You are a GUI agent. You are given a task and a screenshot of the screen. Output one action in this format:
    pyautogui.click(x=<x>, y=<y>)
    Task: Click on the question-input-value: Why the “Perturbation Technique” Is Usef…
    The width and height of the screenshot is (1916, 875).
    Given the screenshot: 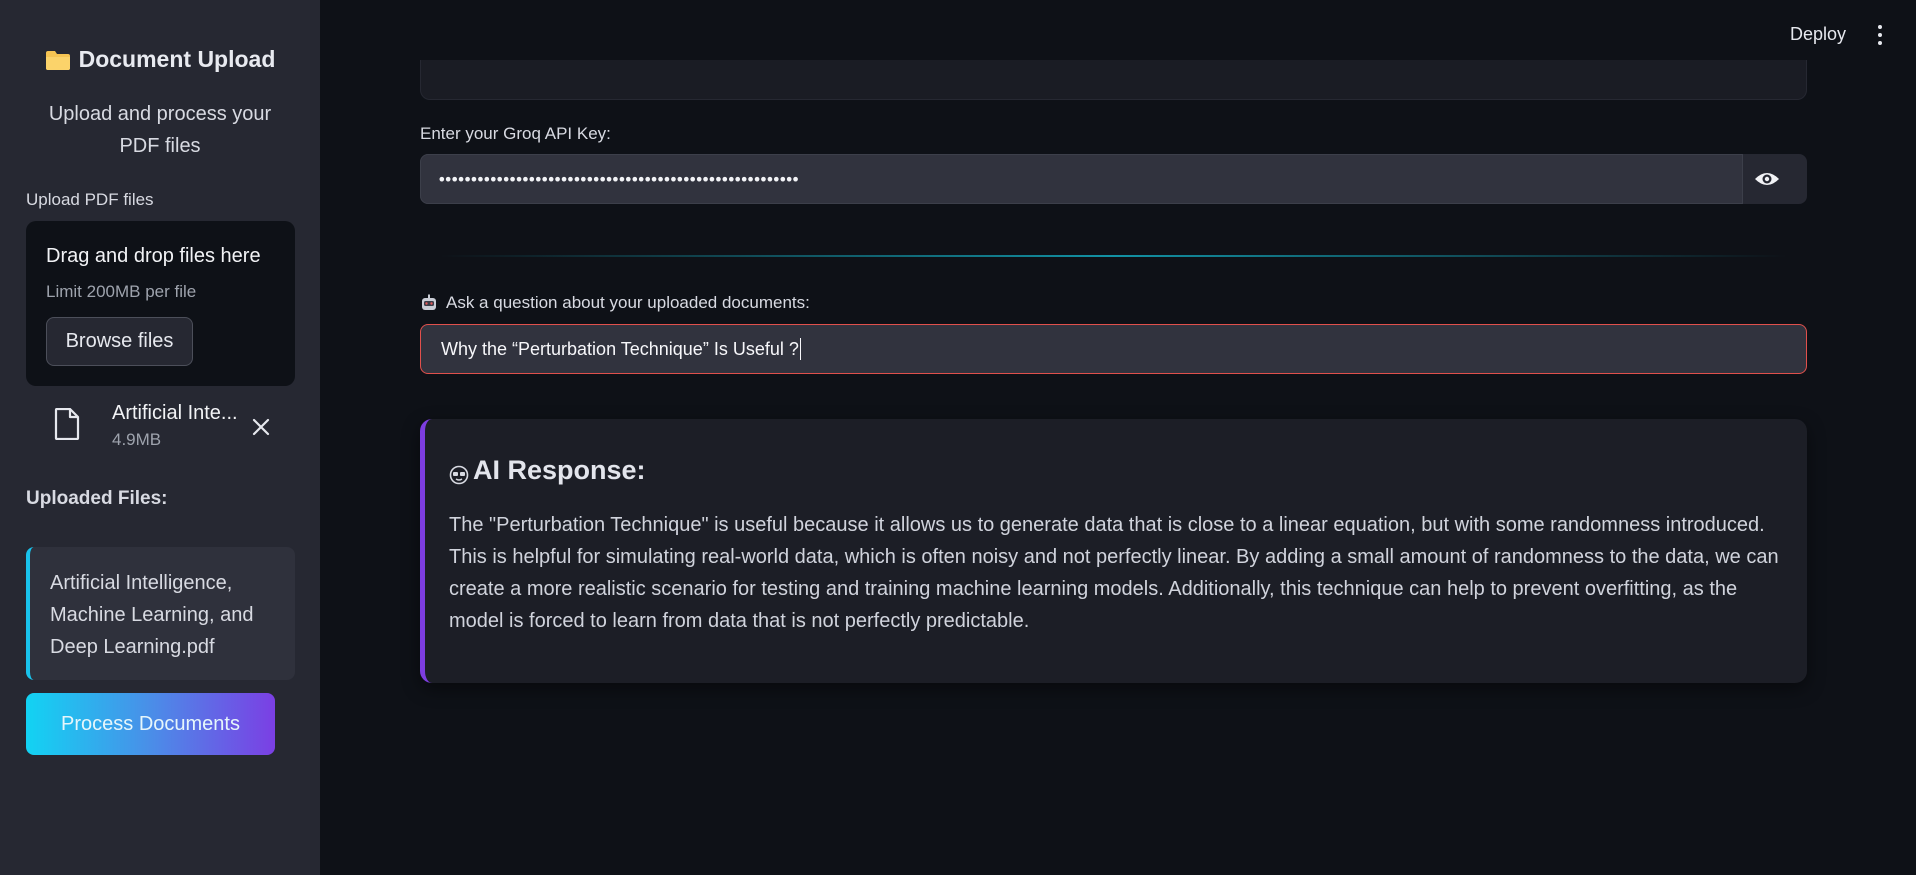 What is the action you would take?
    pyautogui.click(x=620, y=348)
    